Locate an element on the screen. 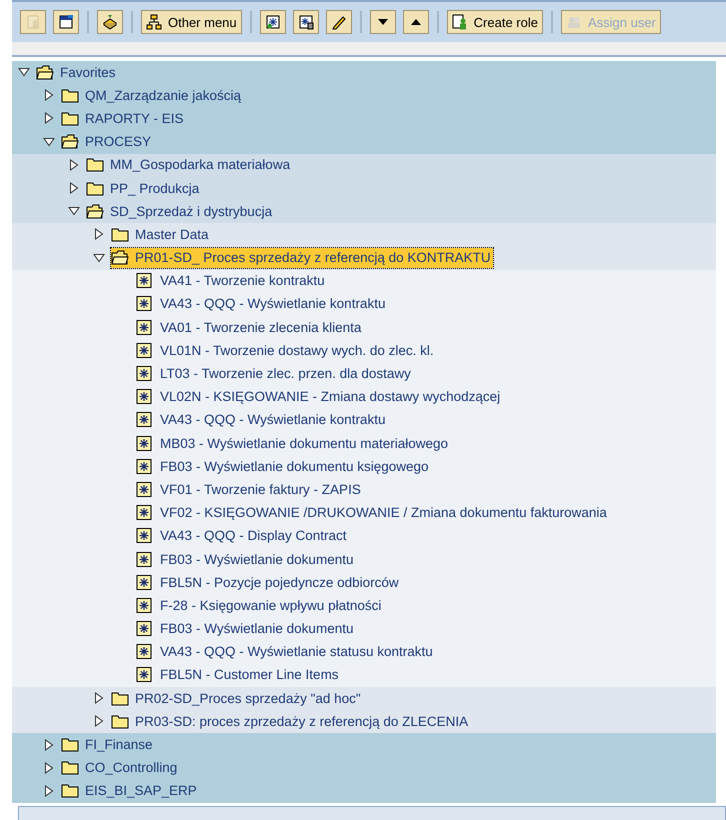 This screenshot has height=820, width=726. tree-row: PR03-SD: proces zprzedaży z referencją do ZLECENIA is located at coordinates (364, 722).